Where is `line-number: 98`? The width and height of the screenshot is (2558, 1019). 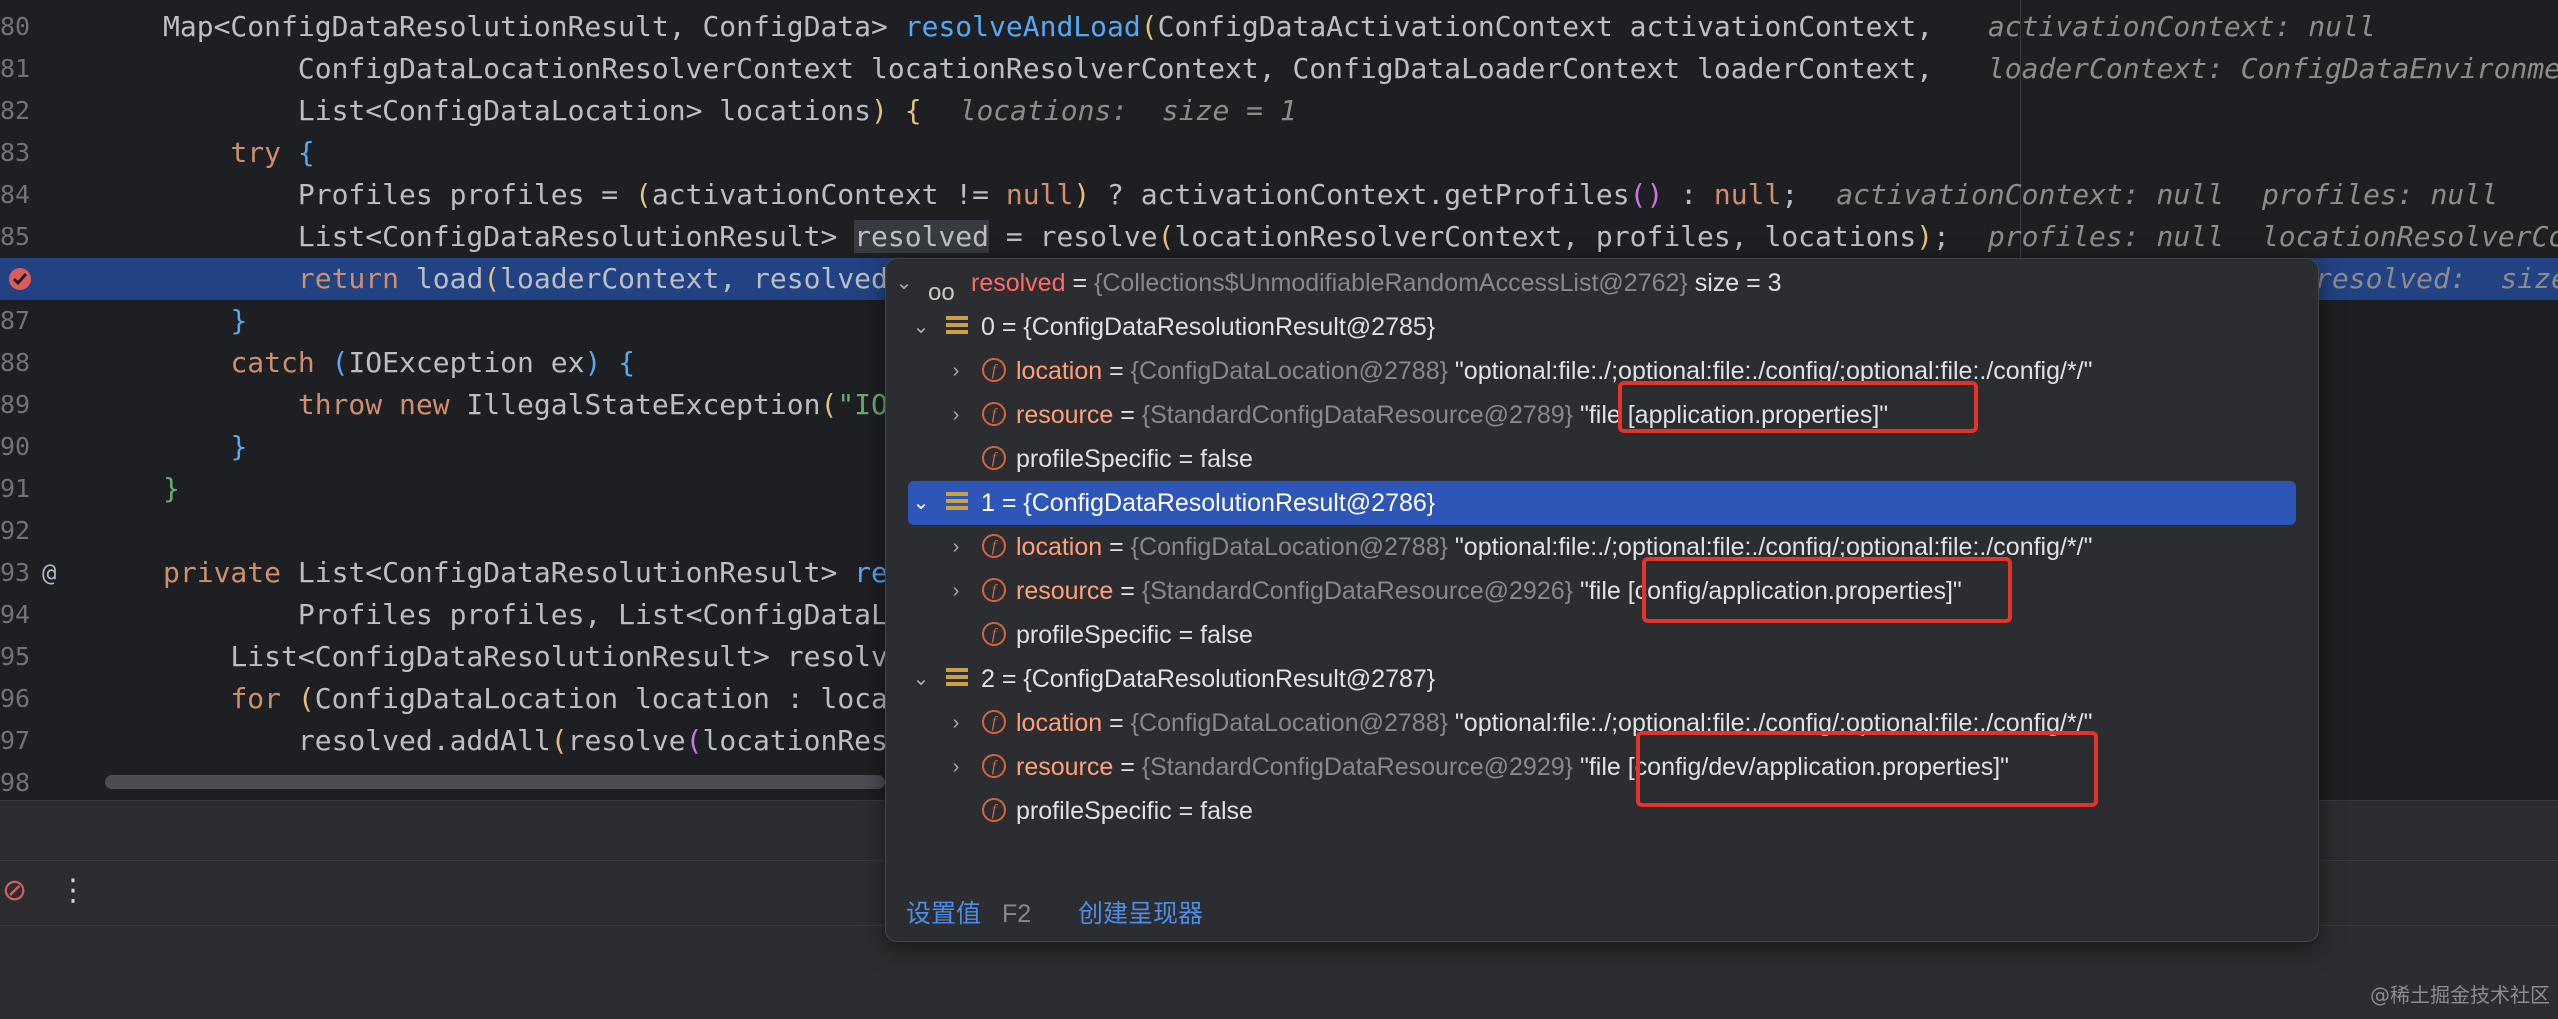
line-number: 98 is located at coordinates (15, 782).